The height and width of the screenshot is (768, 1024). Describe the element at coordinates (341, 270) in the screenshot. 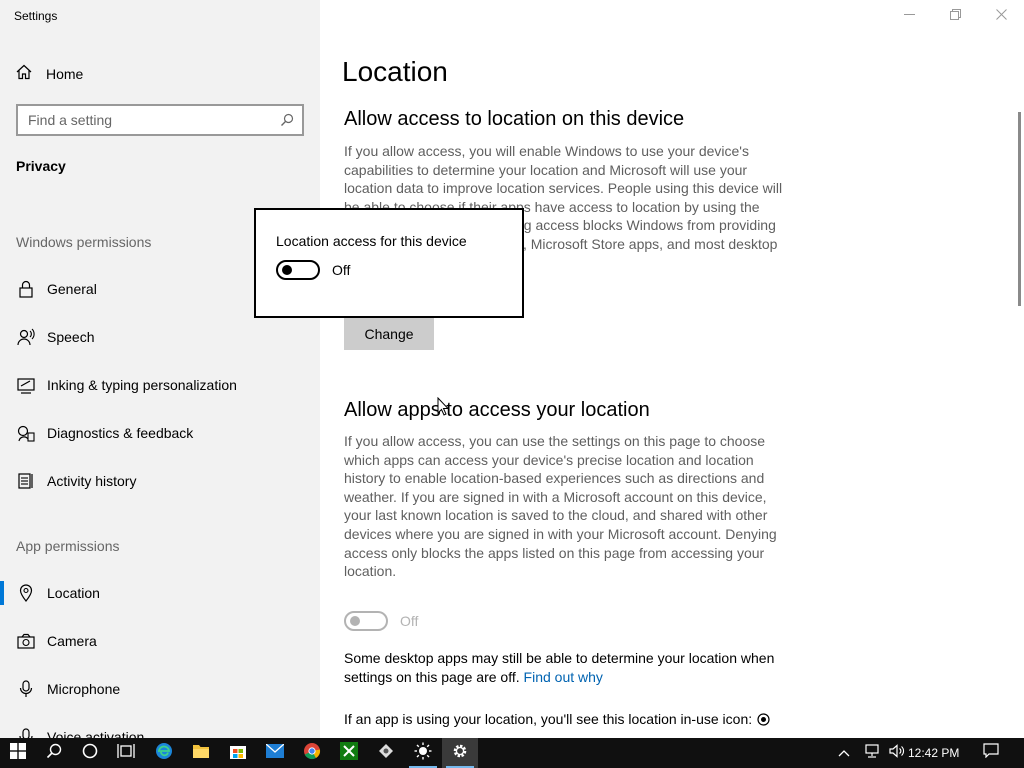

I see `device-location-toggle-state: Off` at that location.